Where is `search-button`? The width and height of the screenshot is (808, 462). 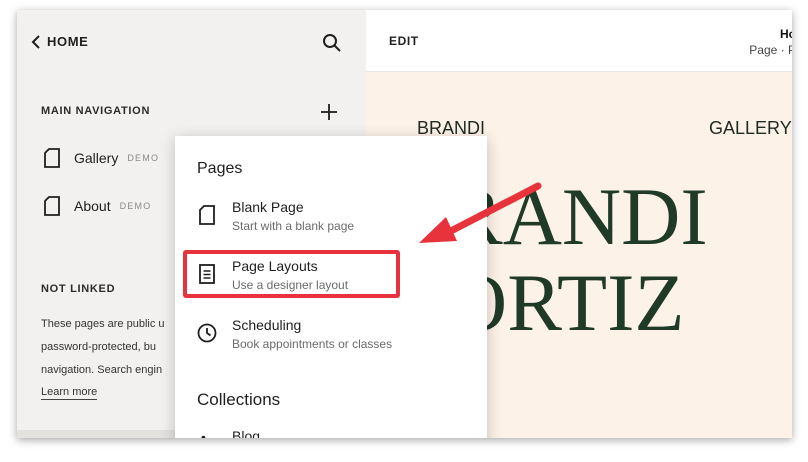
search-button is located at coordinates (332, 45).